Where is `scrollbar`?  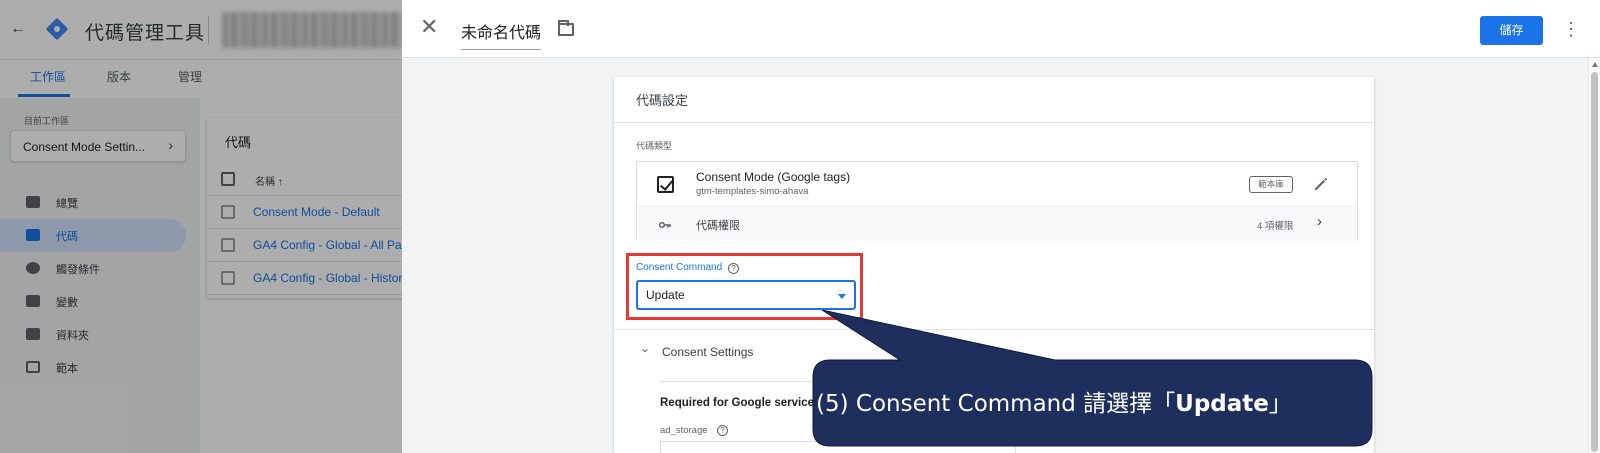
scrollbar is located at coordinates (1594, 255).